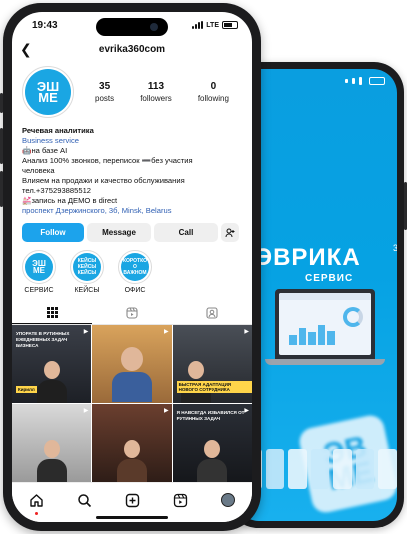 The height and width of the screenshot is (534, 407). What do you see at coordinates (28, 49) in the screenshot?
I see `back-arrow-icon: ❮` at bounding box center [28, 49].